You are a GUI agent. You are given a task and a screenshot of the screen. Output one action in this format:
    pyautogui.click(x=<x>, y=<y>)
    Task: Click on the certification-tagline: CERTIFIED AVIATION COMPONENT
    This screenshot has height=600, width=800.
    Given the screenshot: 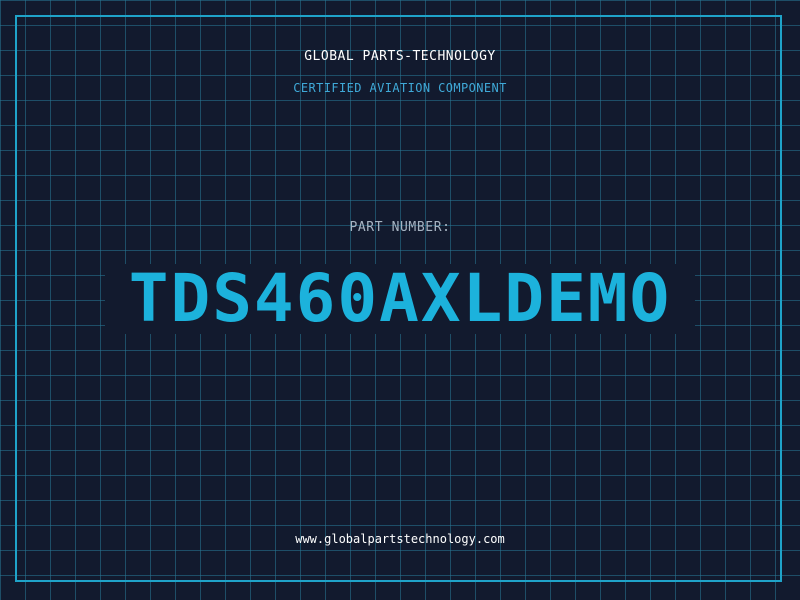 What is the action you would take?
    pyautogui.click(x=400, y=88)
    